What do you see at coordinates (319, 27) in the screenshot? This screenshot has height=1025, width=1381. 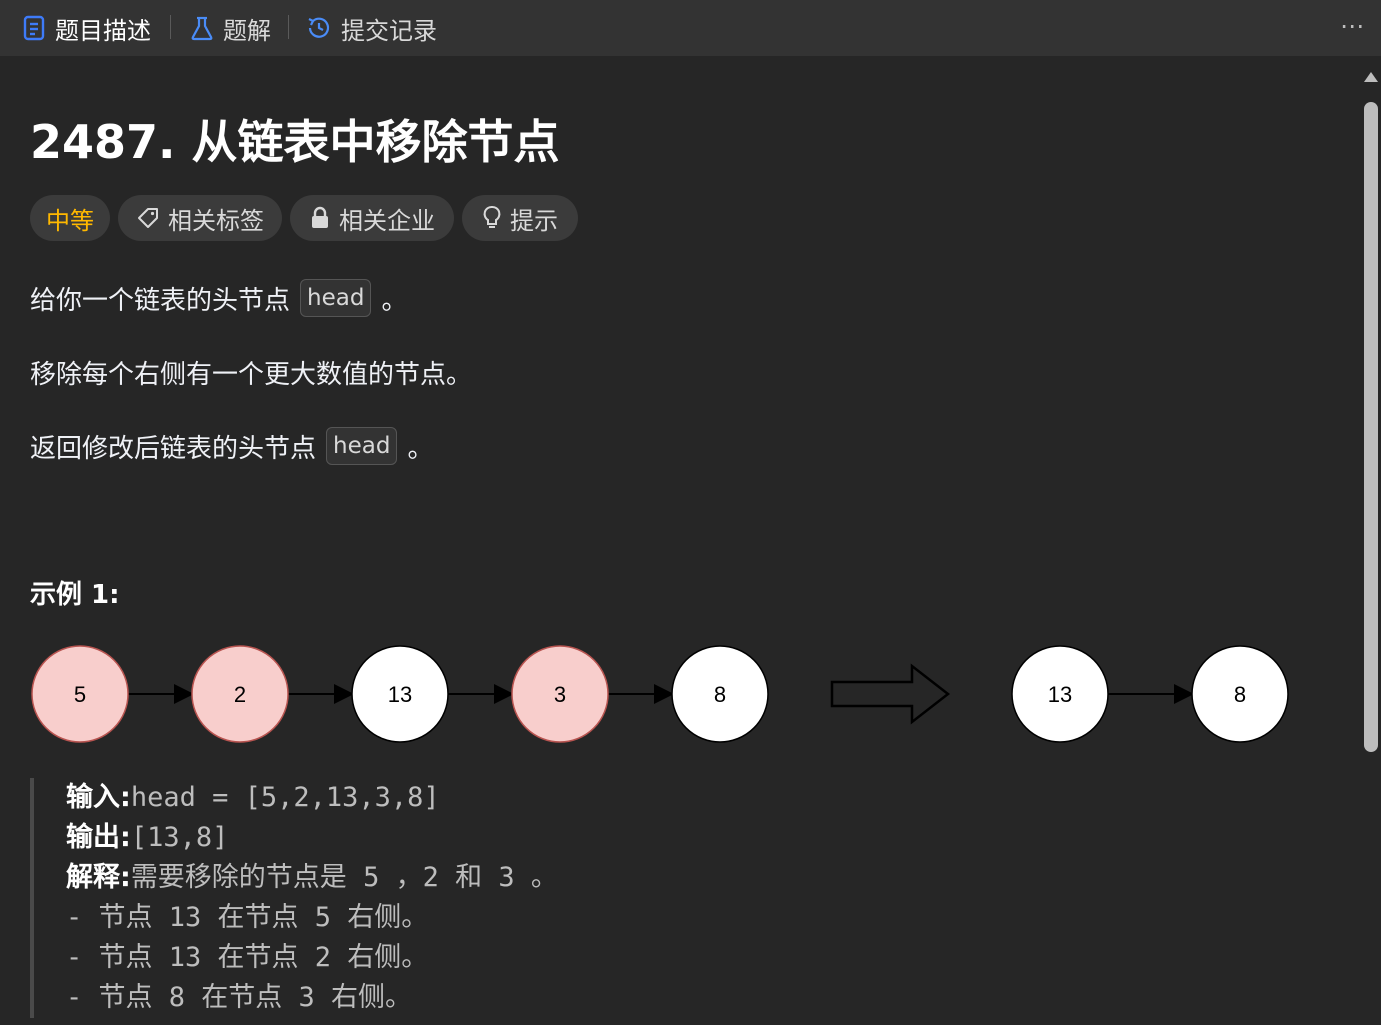 I see `history-icon` at bounding box center [319, 27].